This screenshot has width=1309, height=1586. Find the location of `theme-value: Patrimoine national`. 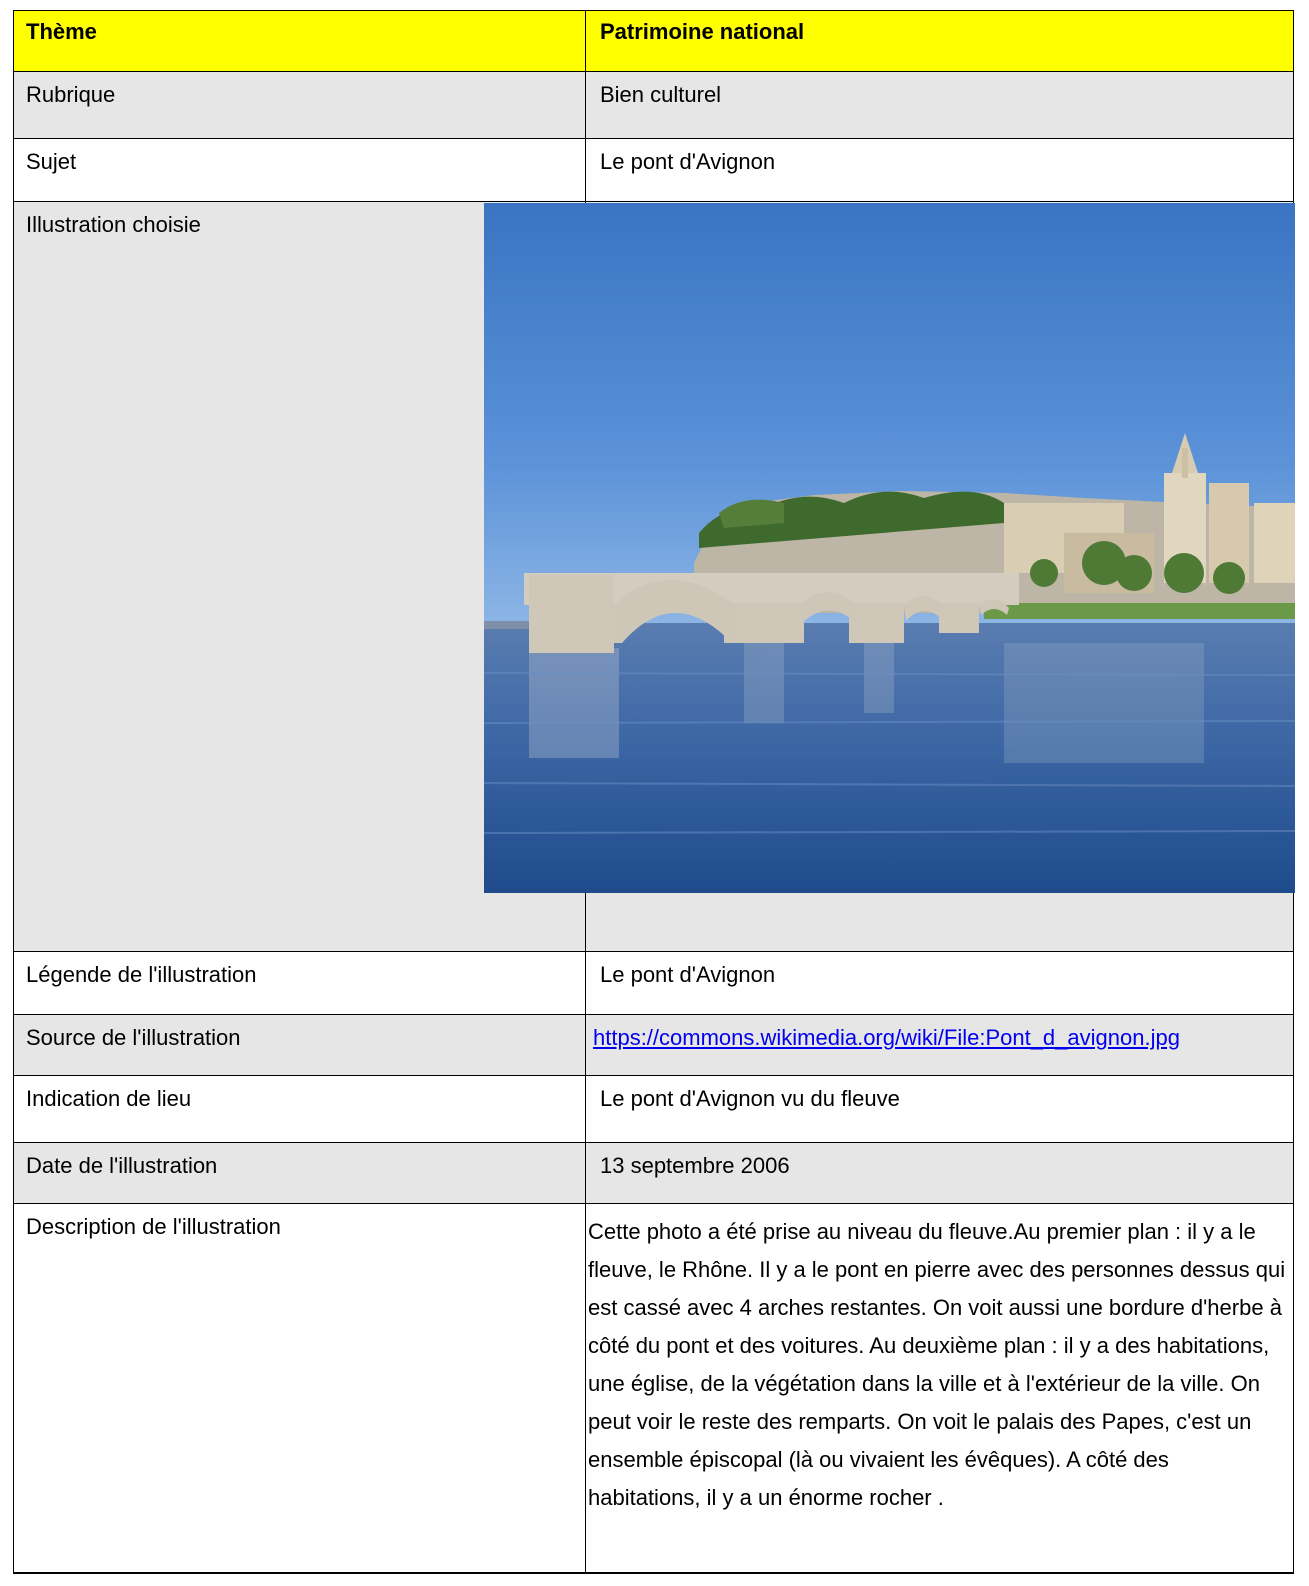

theme-value: Patrimoine national is located at coordinates (939, 41).